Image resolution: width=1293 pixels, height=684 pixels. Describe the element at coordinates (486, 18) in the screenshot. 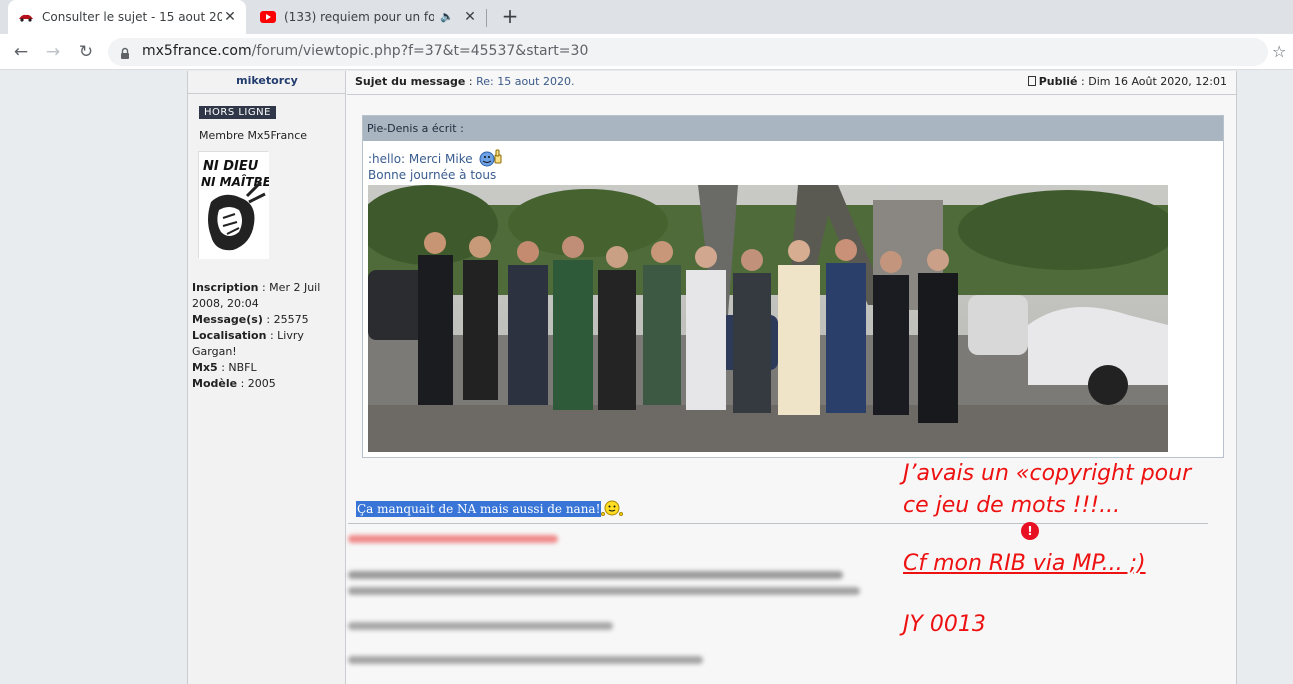

I see `tab-separator` at that location.